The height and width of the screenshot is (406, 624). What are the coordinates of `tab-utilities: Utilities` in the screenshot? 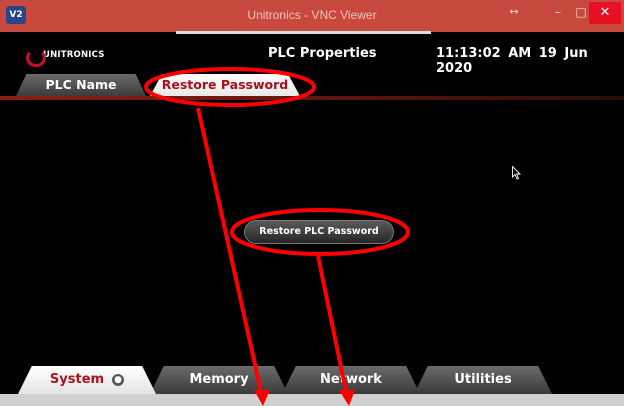 It's located at (483, 380).